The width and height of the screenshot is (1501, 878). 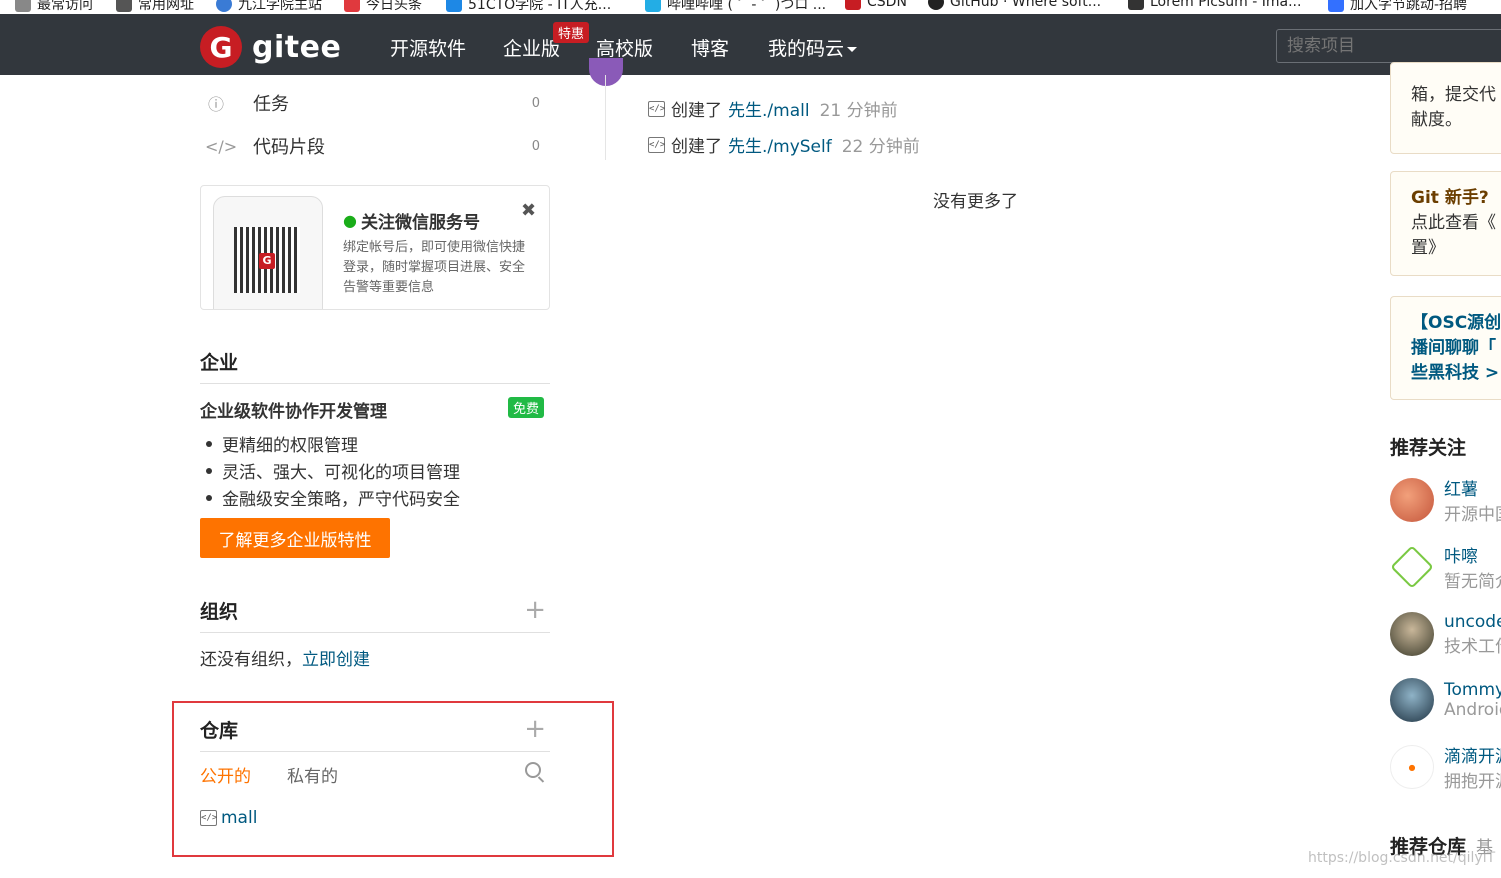 I want to click on free-badge: 免费, so click(x=526, y=407).